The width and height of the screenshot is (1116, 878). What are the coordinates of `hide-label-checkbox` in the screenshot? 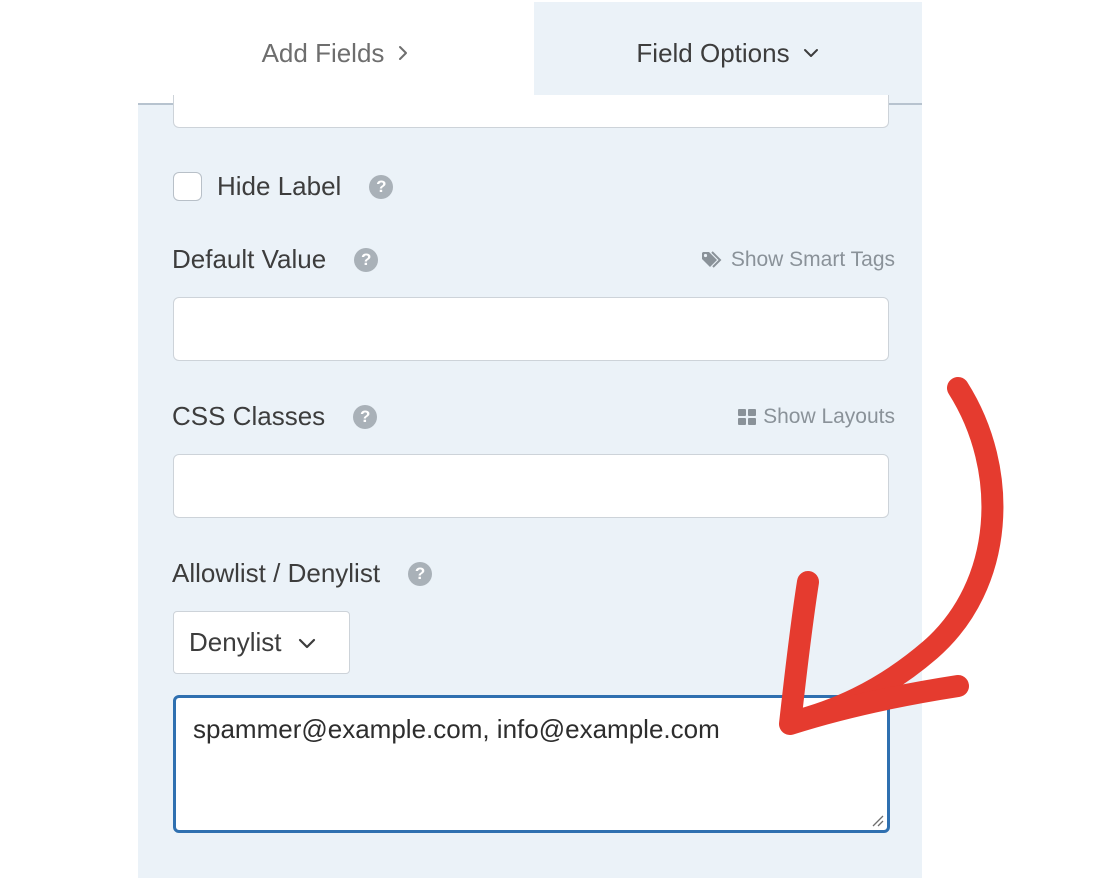 It's located at (187, 186).